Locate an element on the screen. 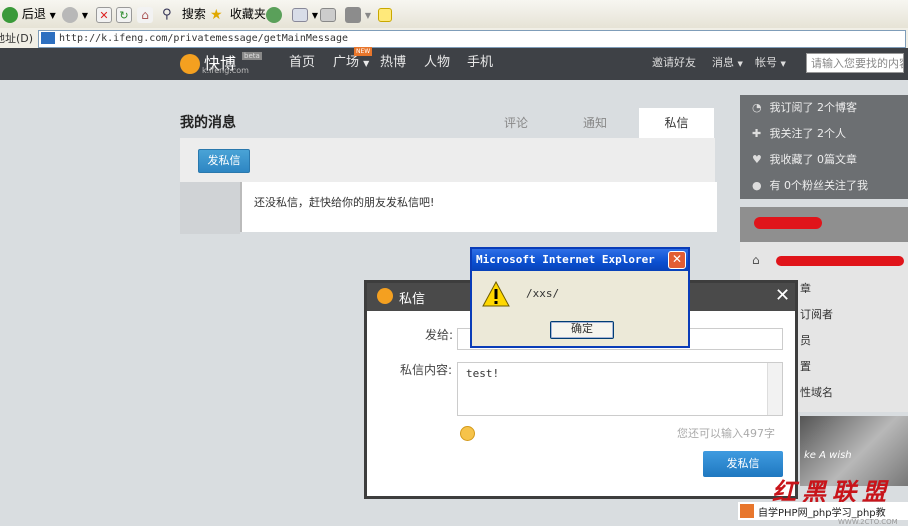 This screenshot has width=908, height=526. warning-icon is located at coordinates (496, 294).